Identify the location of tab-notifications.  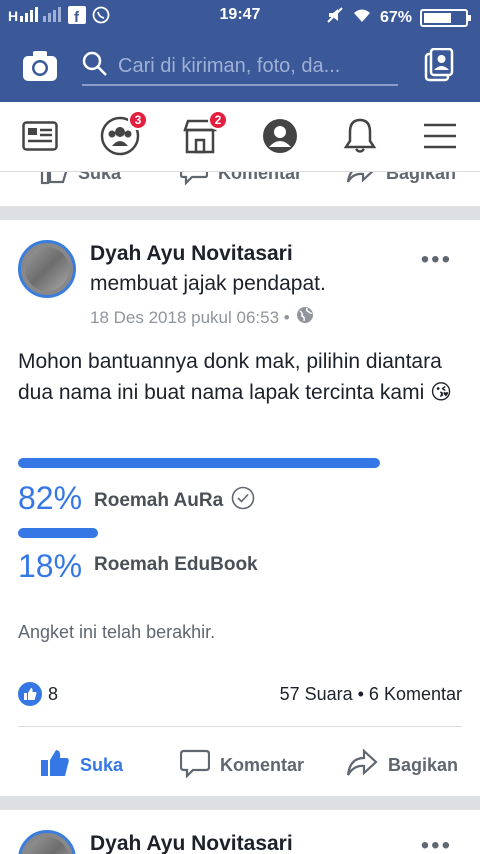
(360, 138).